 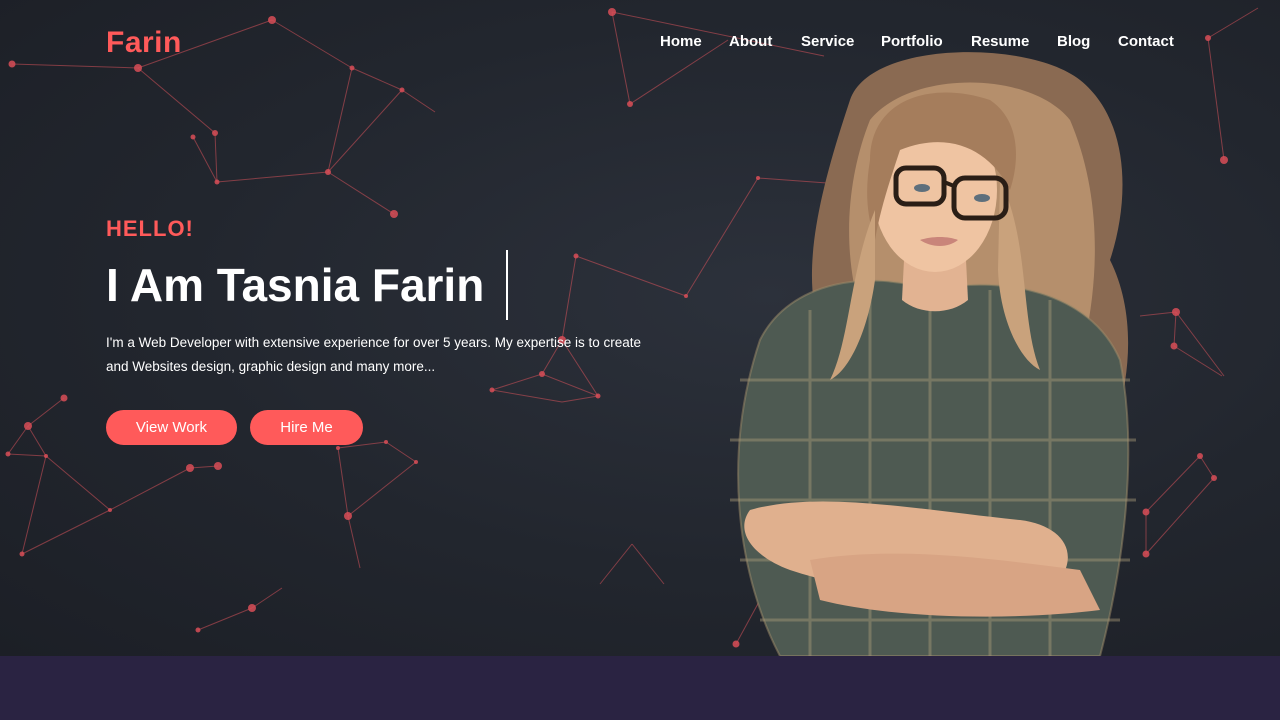 What do you see at coordinates (171, 427) in the screenshot?
I see `view-work-button: View Work` at bounding box center [171, 427].